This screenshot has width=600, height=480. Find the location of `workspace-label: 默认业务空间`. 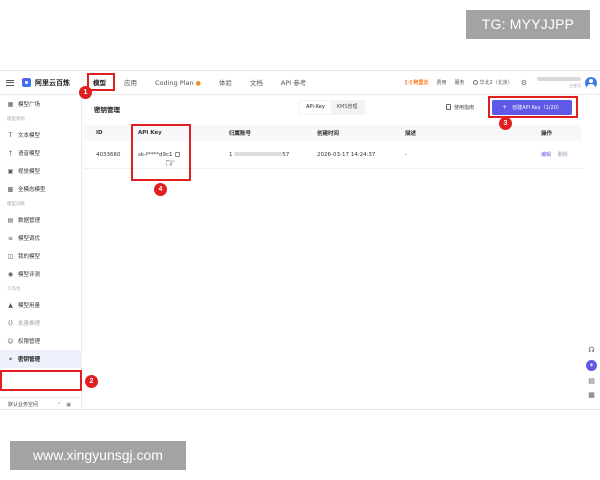

workspace-label: 默认业务空间 is located at coordinates (23, 405).